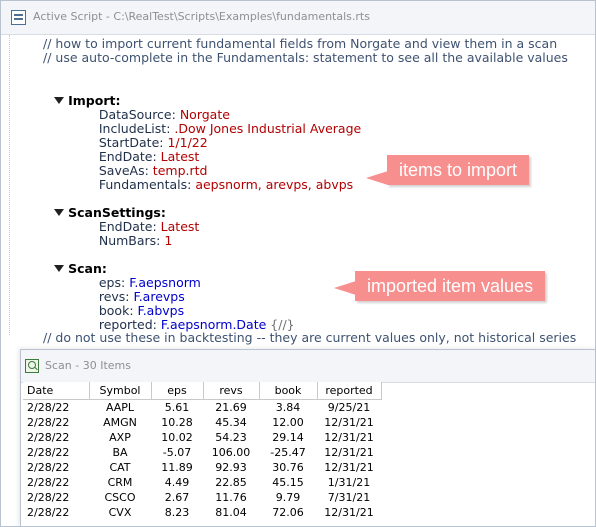 The width and height of the screenshot is (596, 527). Describe the element at coordinates (177, 437) in the screenshot. I see `cell-eps: 10.02` at that location.